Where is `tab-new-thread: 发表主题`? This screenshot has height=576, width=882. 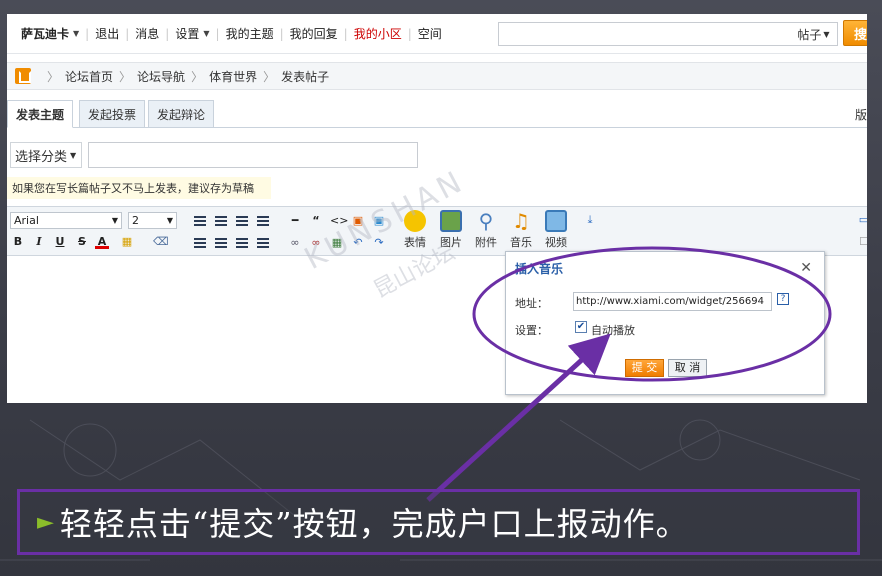 tab-new-thread: 发表主题 is located at coordinates (40, 114).